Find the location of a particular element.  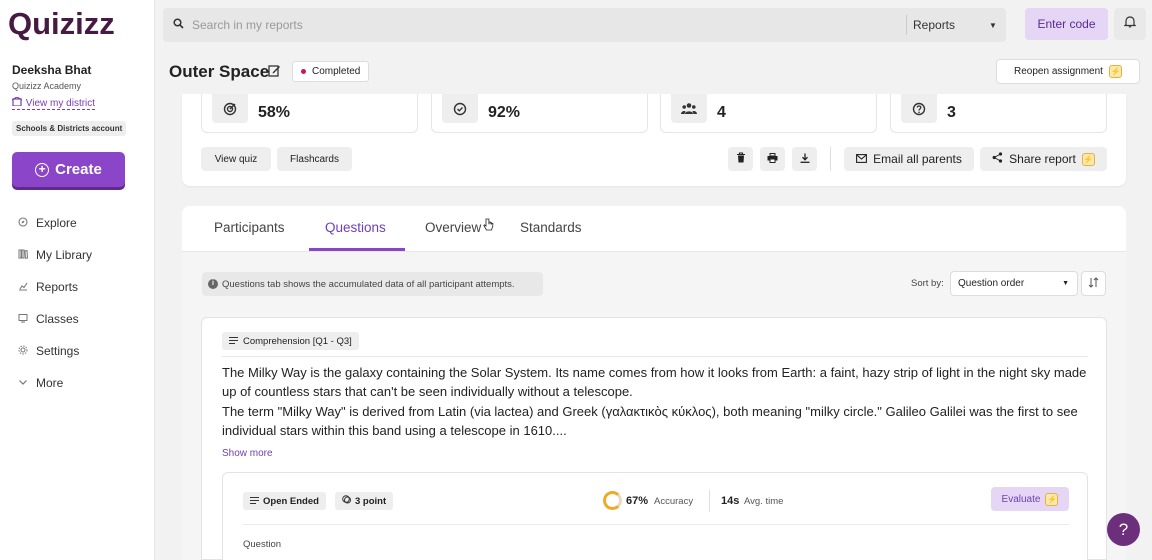

search-bar: Search in my reports Reports ▼ is located at coordinates (584, 25).